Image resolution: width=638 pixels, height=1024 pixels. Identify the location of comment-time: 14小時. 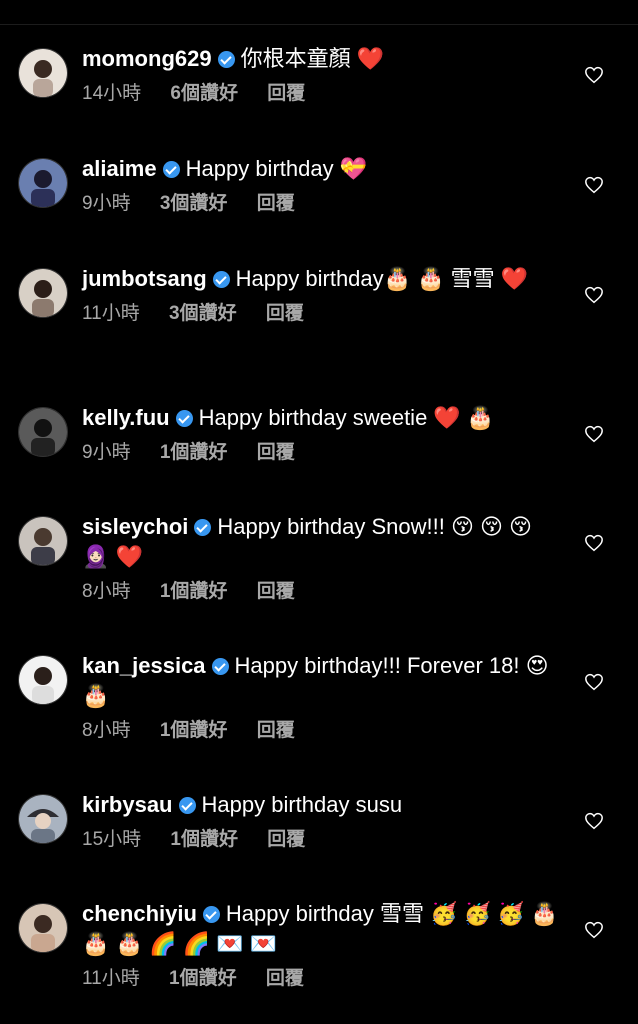
(112, 93).